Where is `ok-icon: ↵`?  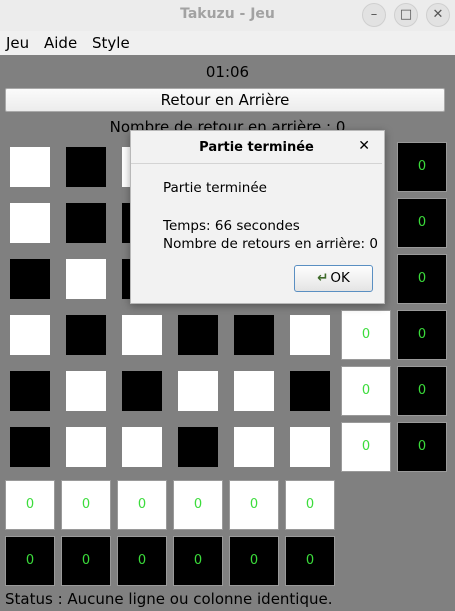 ok-icon: ↵ is located at coordinates (323, 278).